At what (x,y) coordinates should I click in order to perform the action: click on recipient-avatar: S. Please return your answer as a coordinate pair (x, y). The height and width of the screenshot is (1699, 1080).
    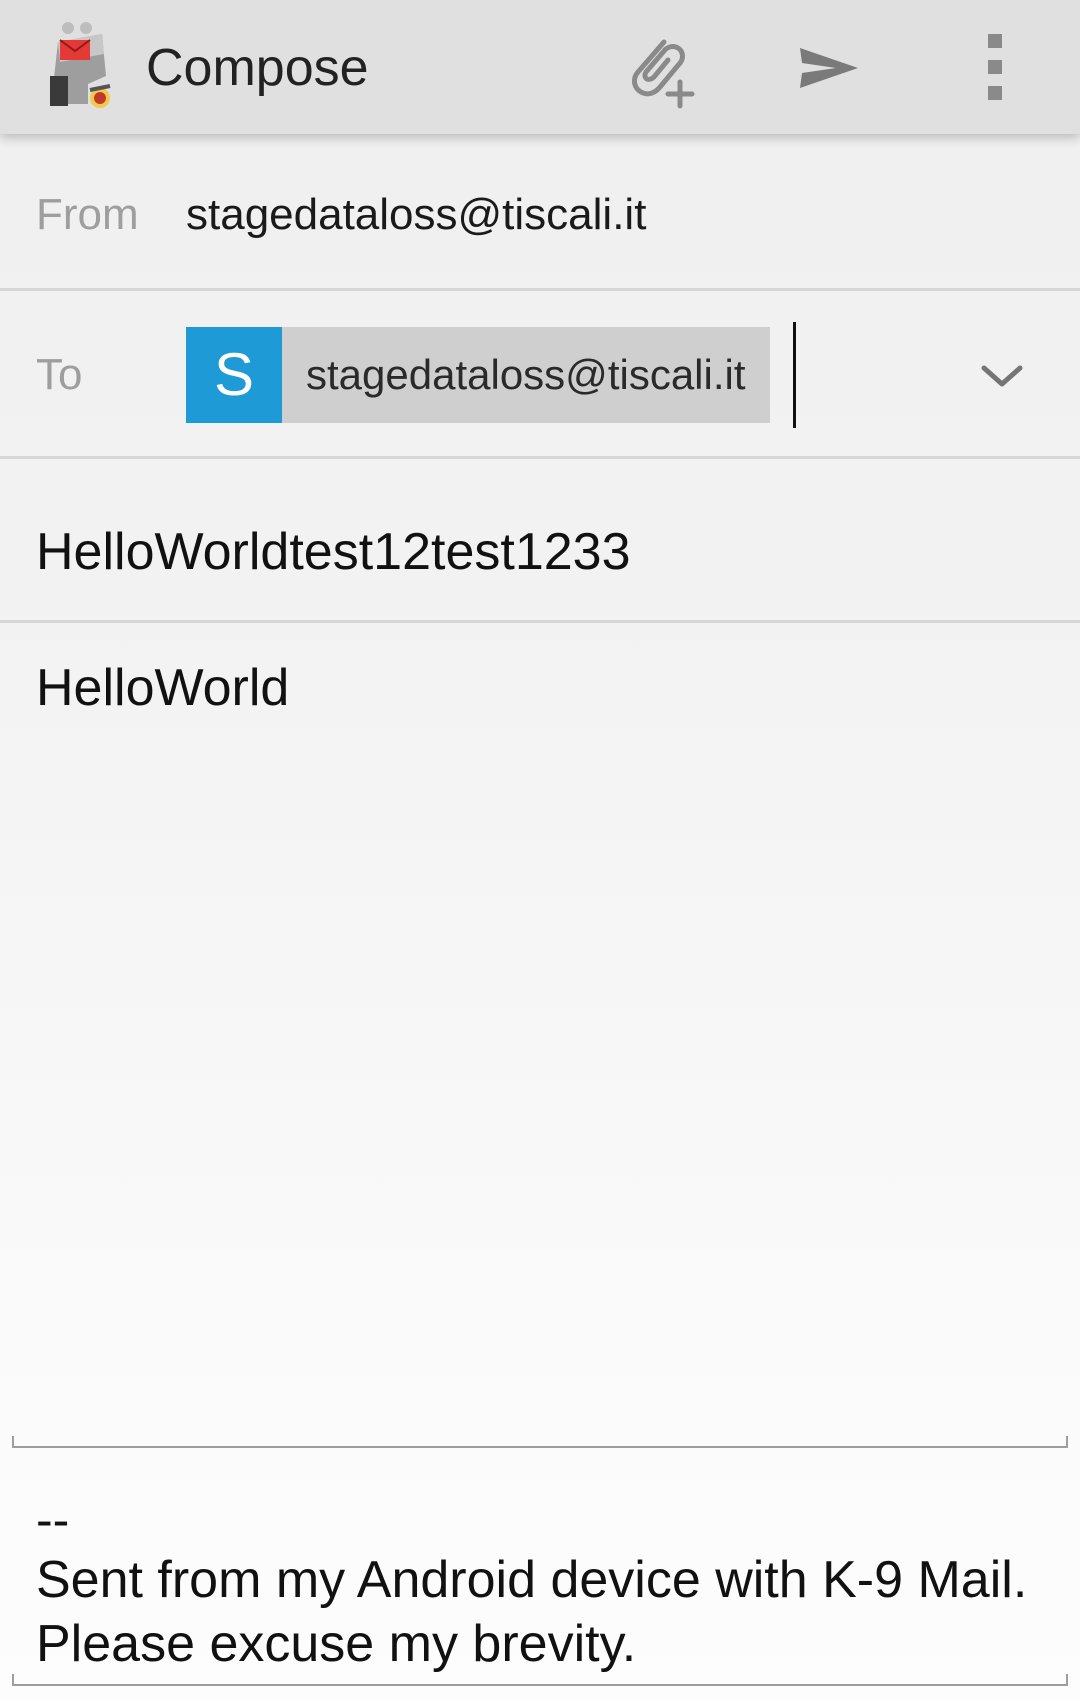
    Looking at the image, I should click on (234, 375).